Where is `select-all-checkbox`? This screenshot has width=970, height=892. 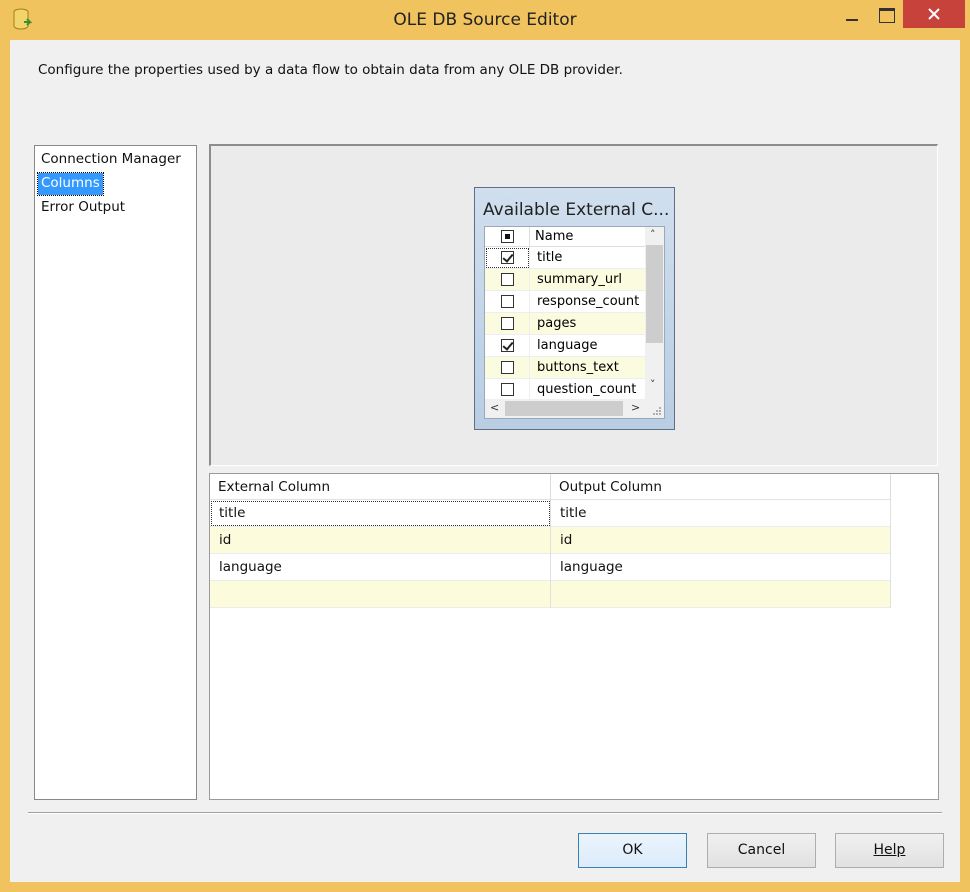 select-all-checkbox is located at coordinates (507, 236).